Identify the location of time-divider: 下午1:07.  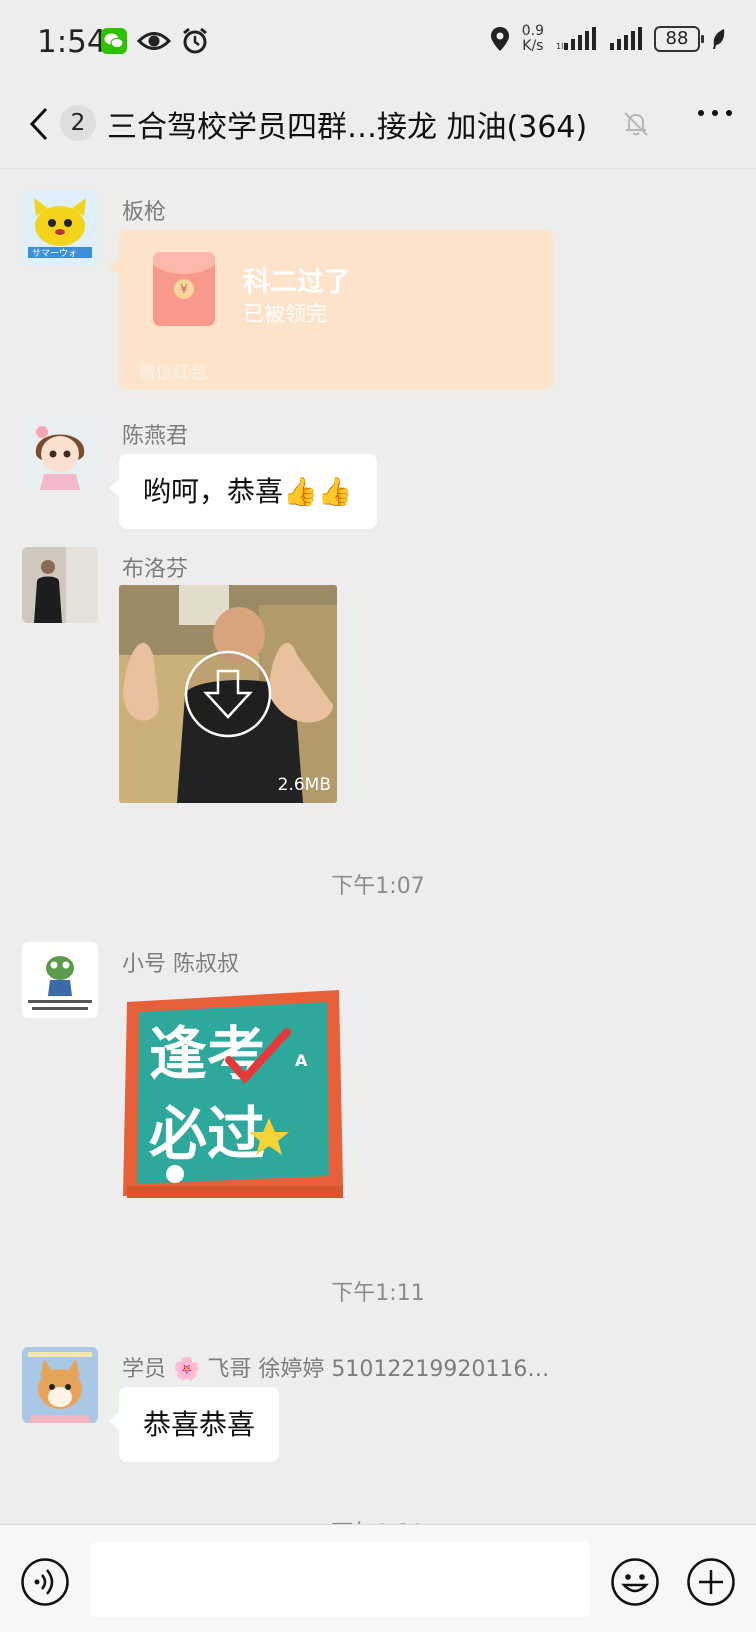
(378, 886).